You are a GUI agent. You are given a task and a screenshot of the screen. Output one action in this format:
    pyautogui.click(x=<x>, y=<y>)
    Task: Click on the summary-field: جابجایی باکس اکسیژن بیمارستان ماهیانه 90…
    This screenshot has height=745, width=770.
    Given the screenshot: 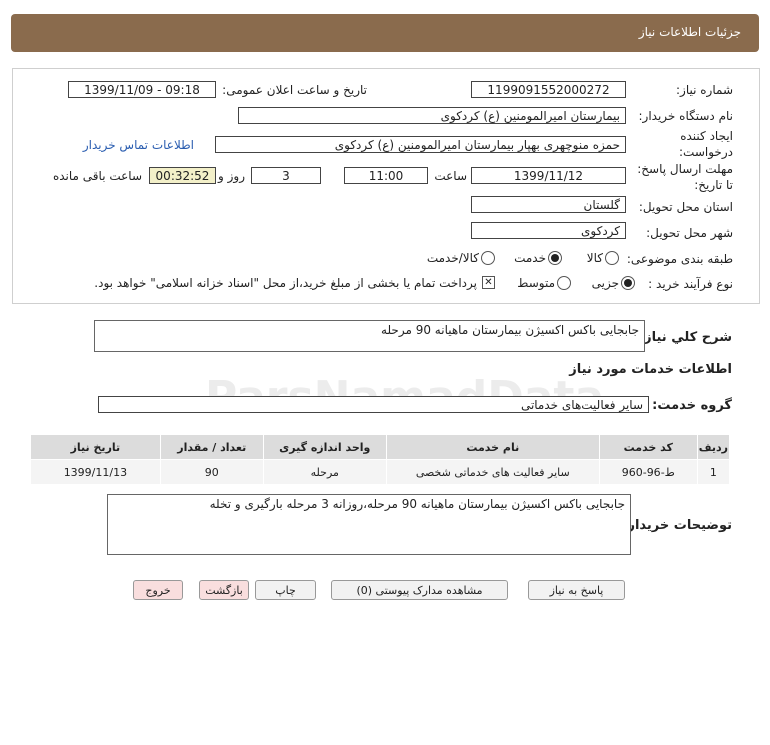 What is the action you would take?
    pyautogui.click(x=369, y=336)
    